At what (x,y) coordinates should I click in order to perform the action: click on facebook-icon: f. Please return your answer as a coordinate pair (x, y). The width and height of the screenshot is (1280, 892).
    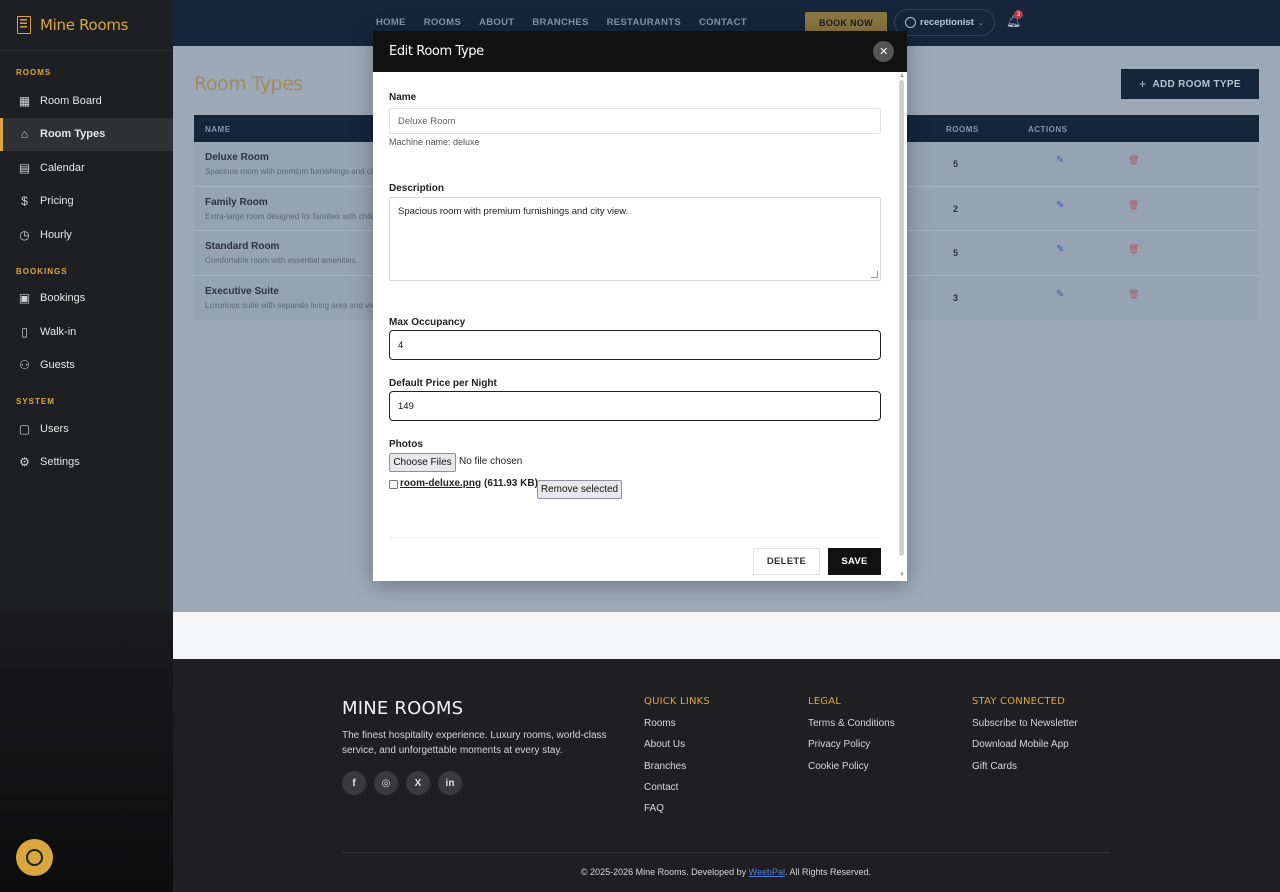
    Looking at the image, I should click on (354, 783).